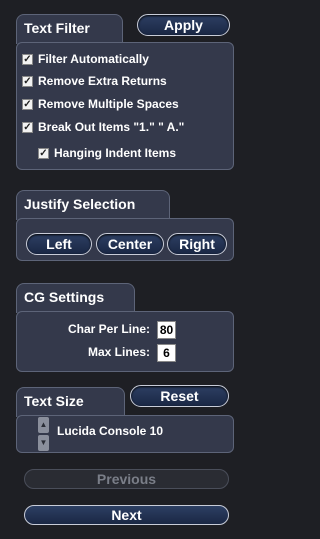  I want to click on break-out-items-option: ✓ Break Out Items "1." " A.", so click(103, 127).